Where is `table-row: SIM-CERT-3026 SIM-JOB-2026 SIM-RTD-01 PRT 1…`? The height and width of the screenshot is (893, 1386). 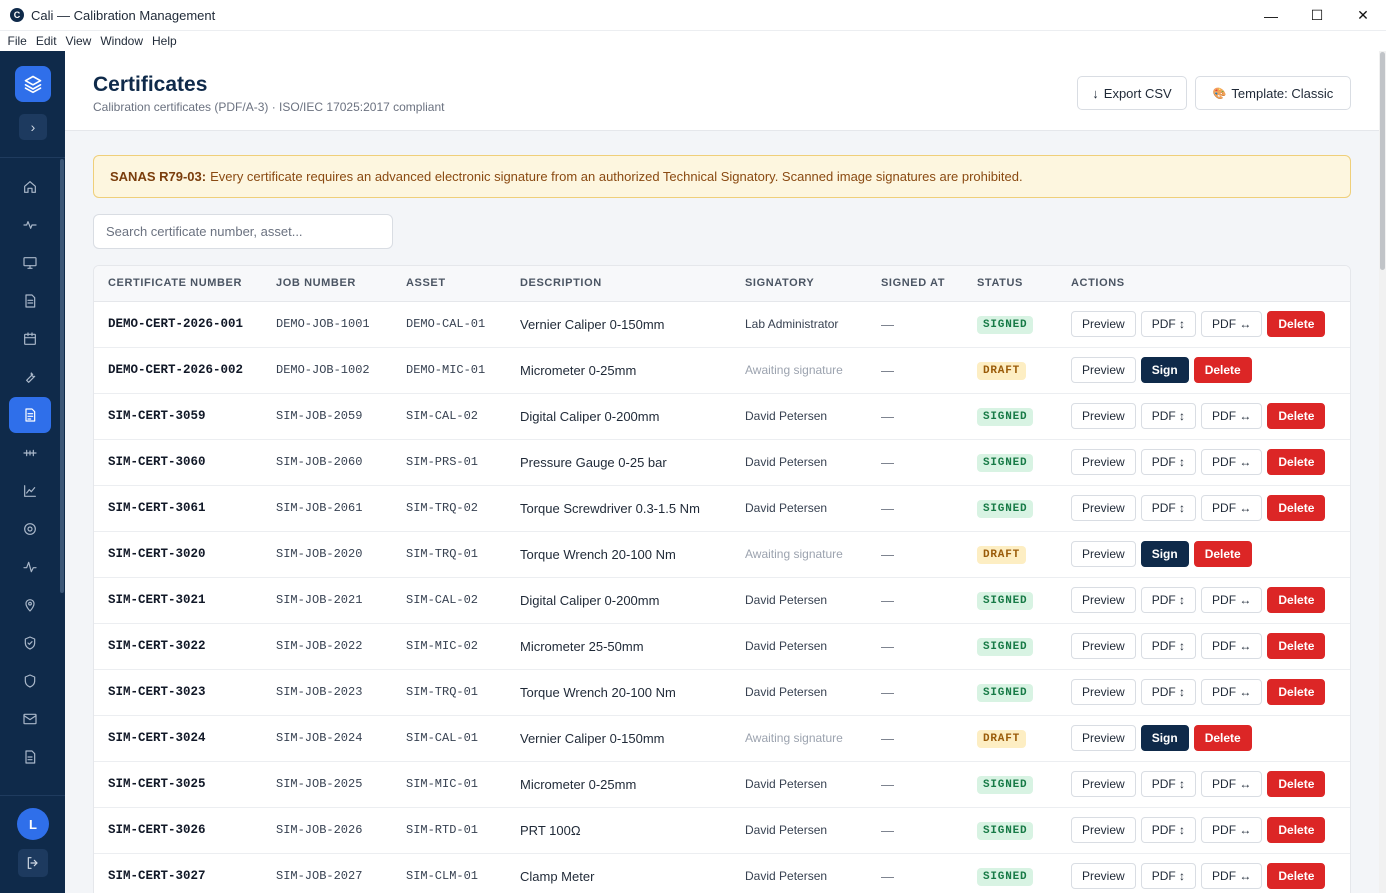
table-row: SIM-CERT-3026 SIM-JOB-2026 SIM-RTD-01 PRT 1… is located at coordinates (722, 830).